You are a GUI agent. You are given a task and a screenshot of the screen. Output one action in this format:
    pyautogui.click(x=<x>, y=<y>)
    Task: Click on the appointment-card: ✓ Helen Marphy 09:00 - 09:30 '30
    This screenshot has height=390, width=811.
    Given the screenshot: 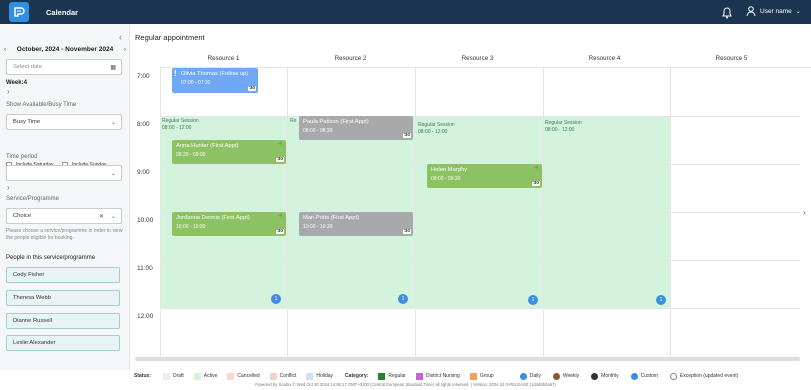 What is the action you would take?
    pyautogui.click(x=484, y=176)
    